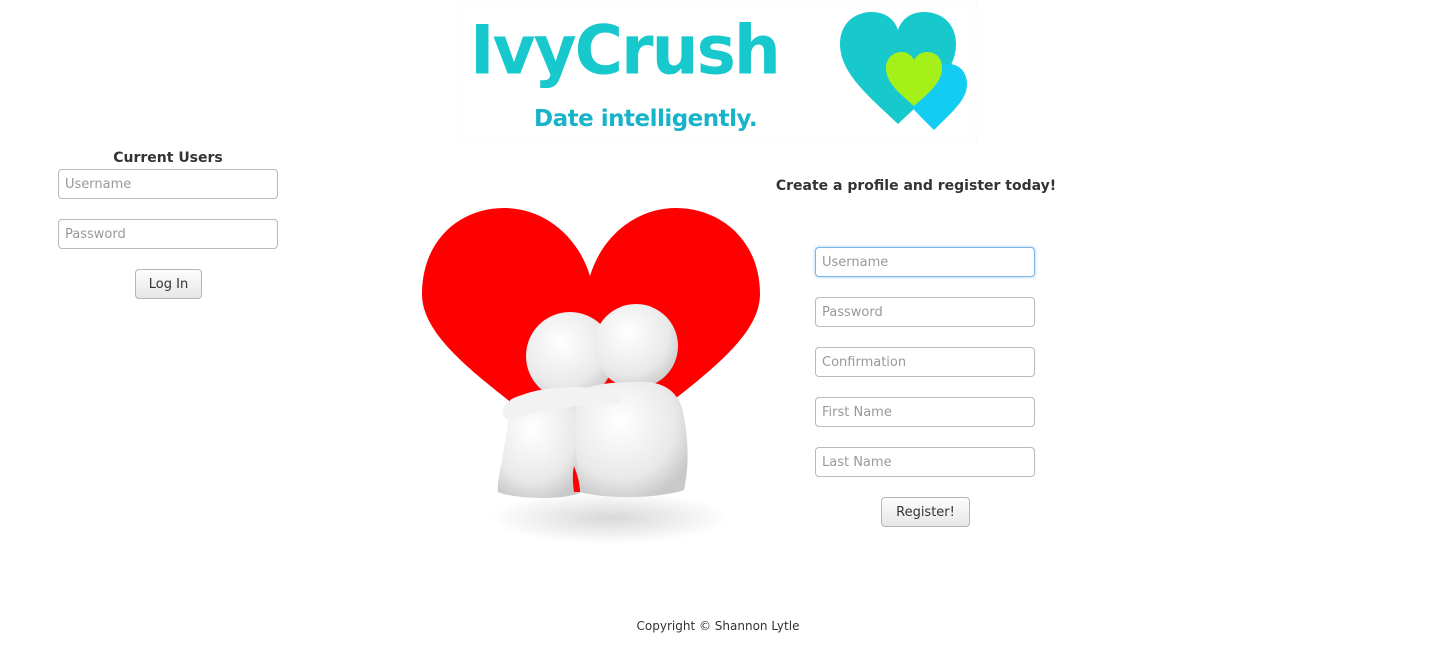 The image size is (1436, 668). Describe the element at coordinates (718, 626) in the screenshot. I see `footer-copyright: Copyright © Shannon Lytle` at that location.